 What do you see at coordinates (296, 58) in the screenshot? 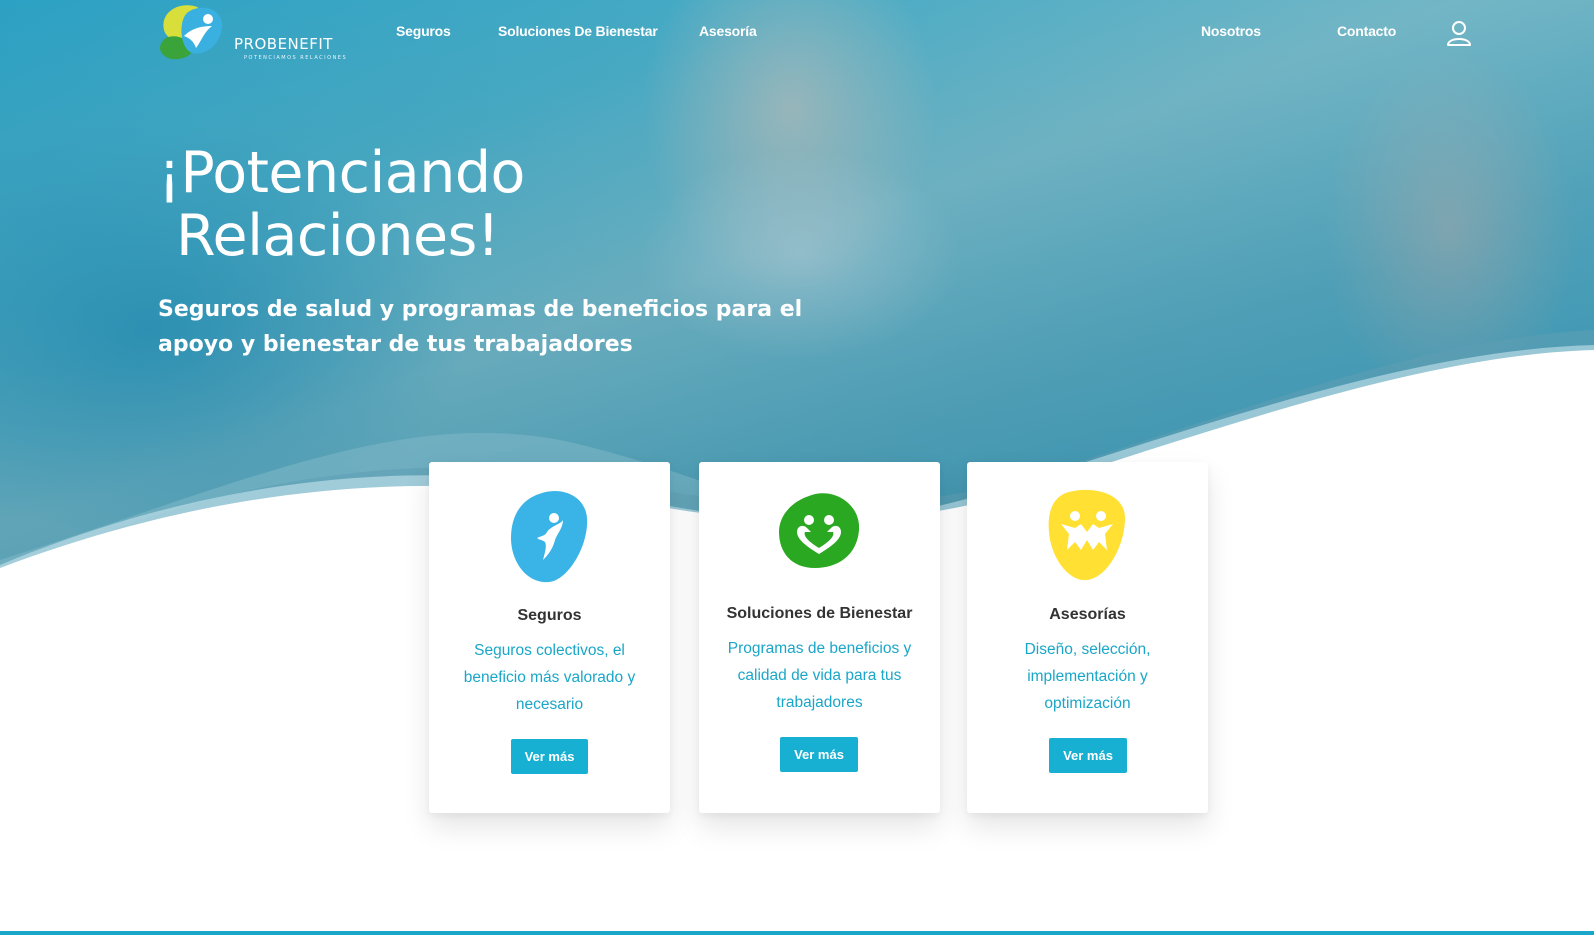
I see `brand-tagline: POTENCIAMOS RELACIONES` at bounding box center [296, 58].